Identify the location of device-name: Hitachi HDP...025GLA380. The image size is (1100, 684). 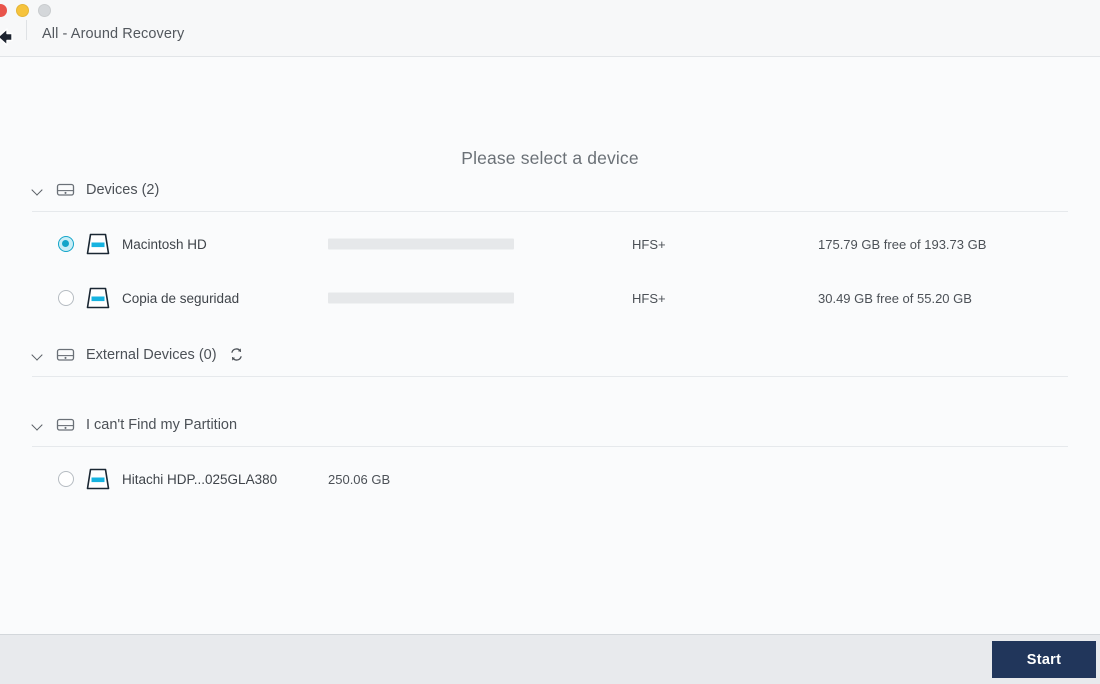
(200, 479).